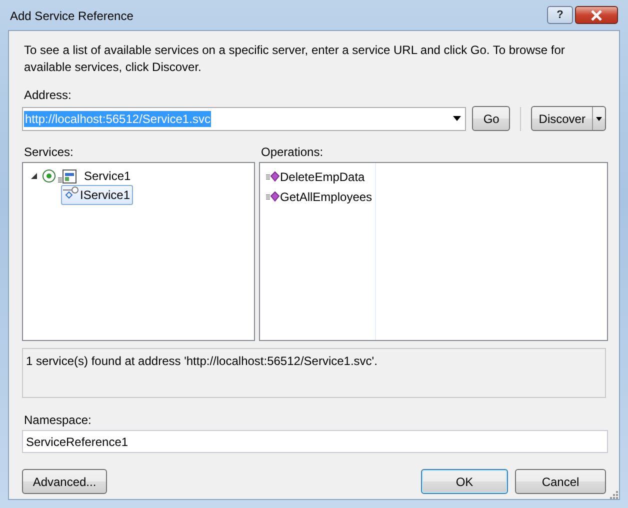 The height and width of the screenshot is (508, 628). I want to click on close-button, so click(596, 15).